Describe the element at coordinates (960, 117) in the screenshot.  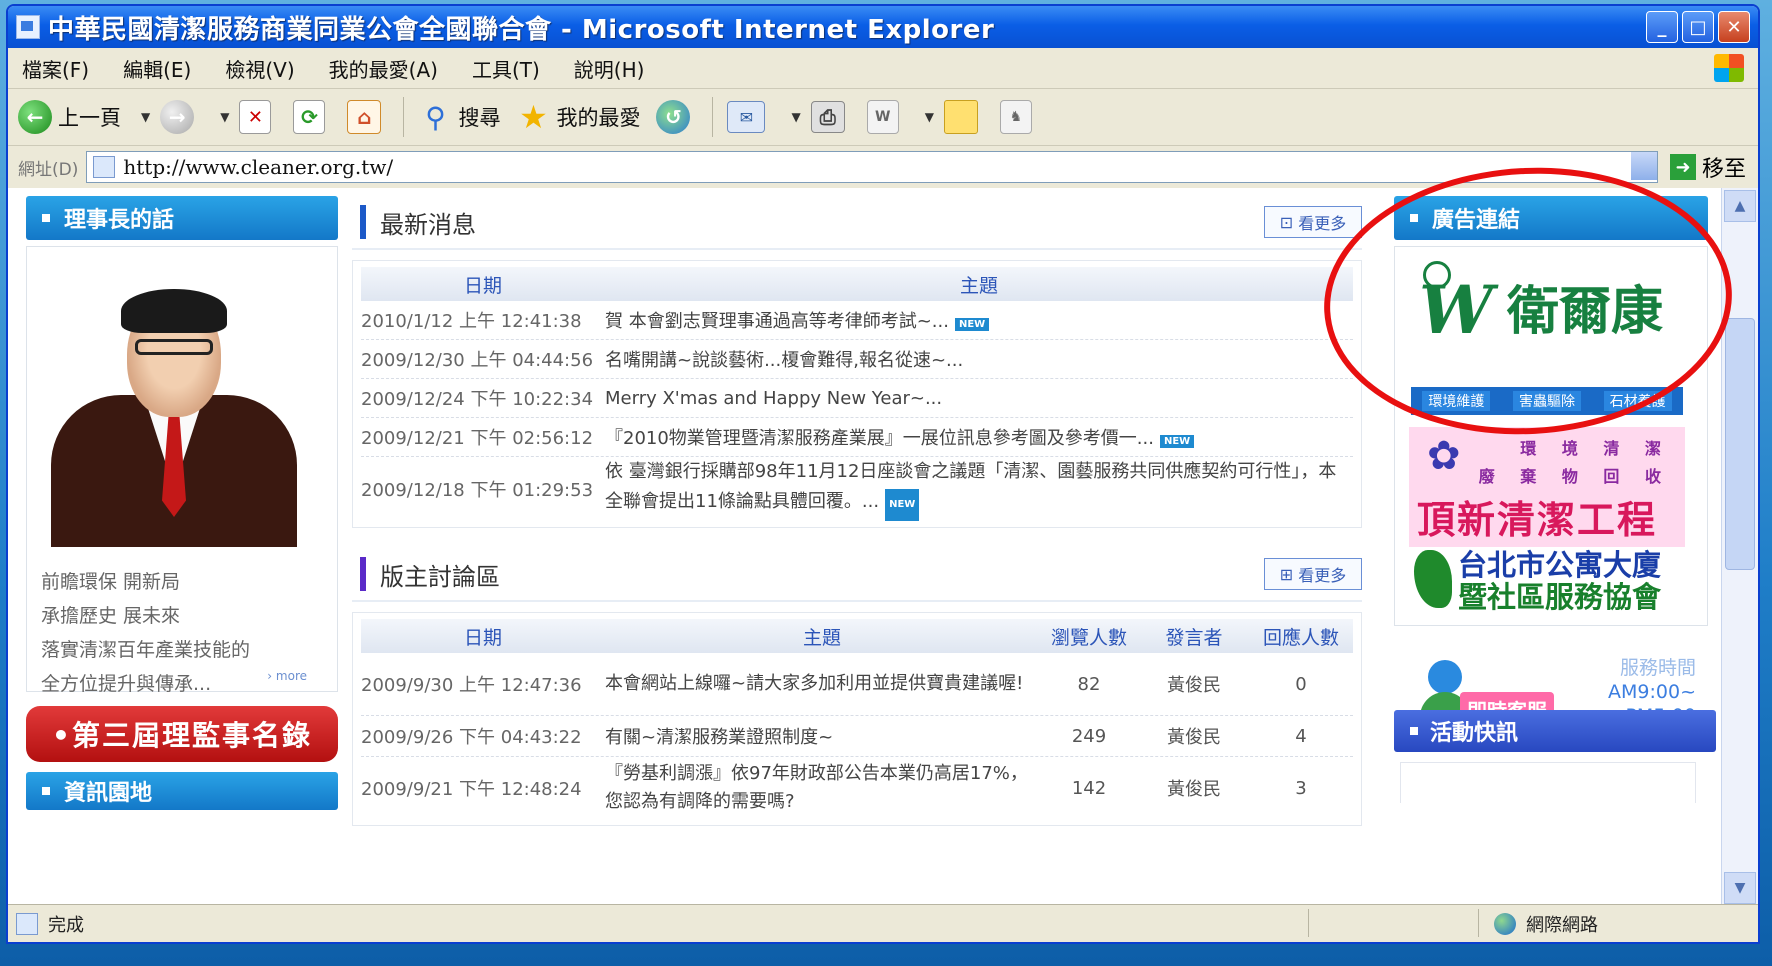
I see `note-icon` at that location.